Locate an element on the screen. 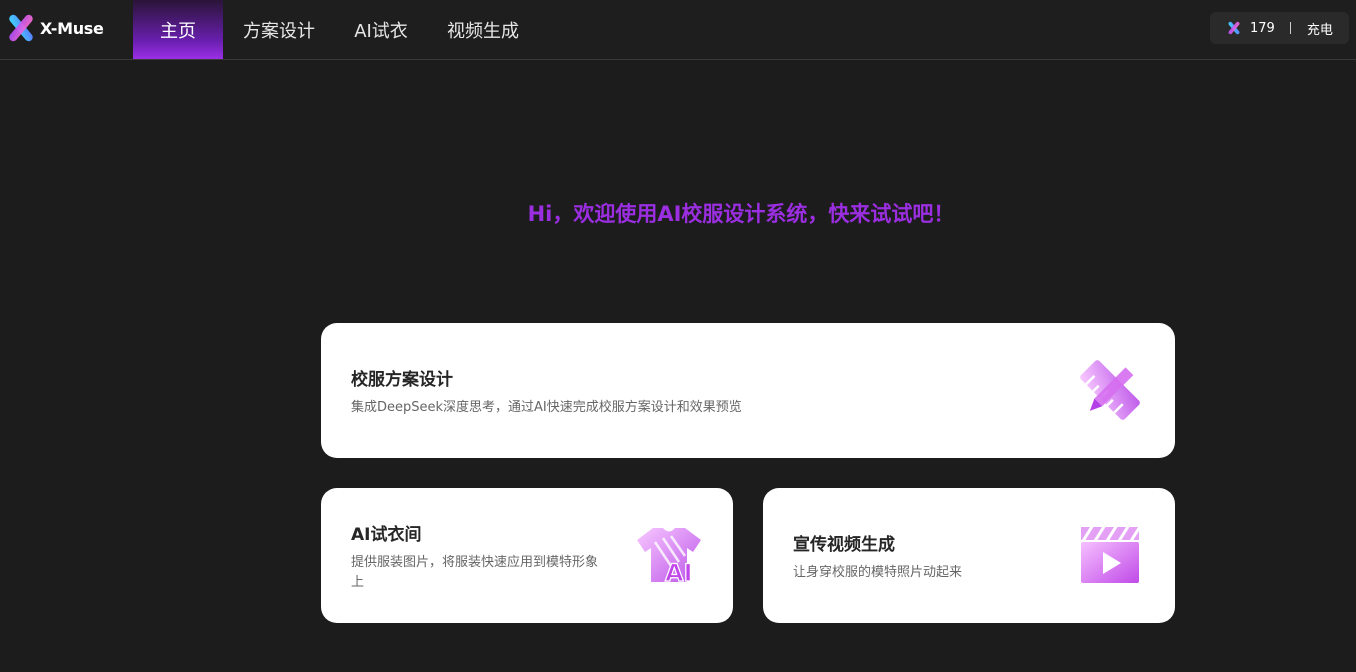  nav-item-tryon: AI试衣 is located at coordinates (381, 29).